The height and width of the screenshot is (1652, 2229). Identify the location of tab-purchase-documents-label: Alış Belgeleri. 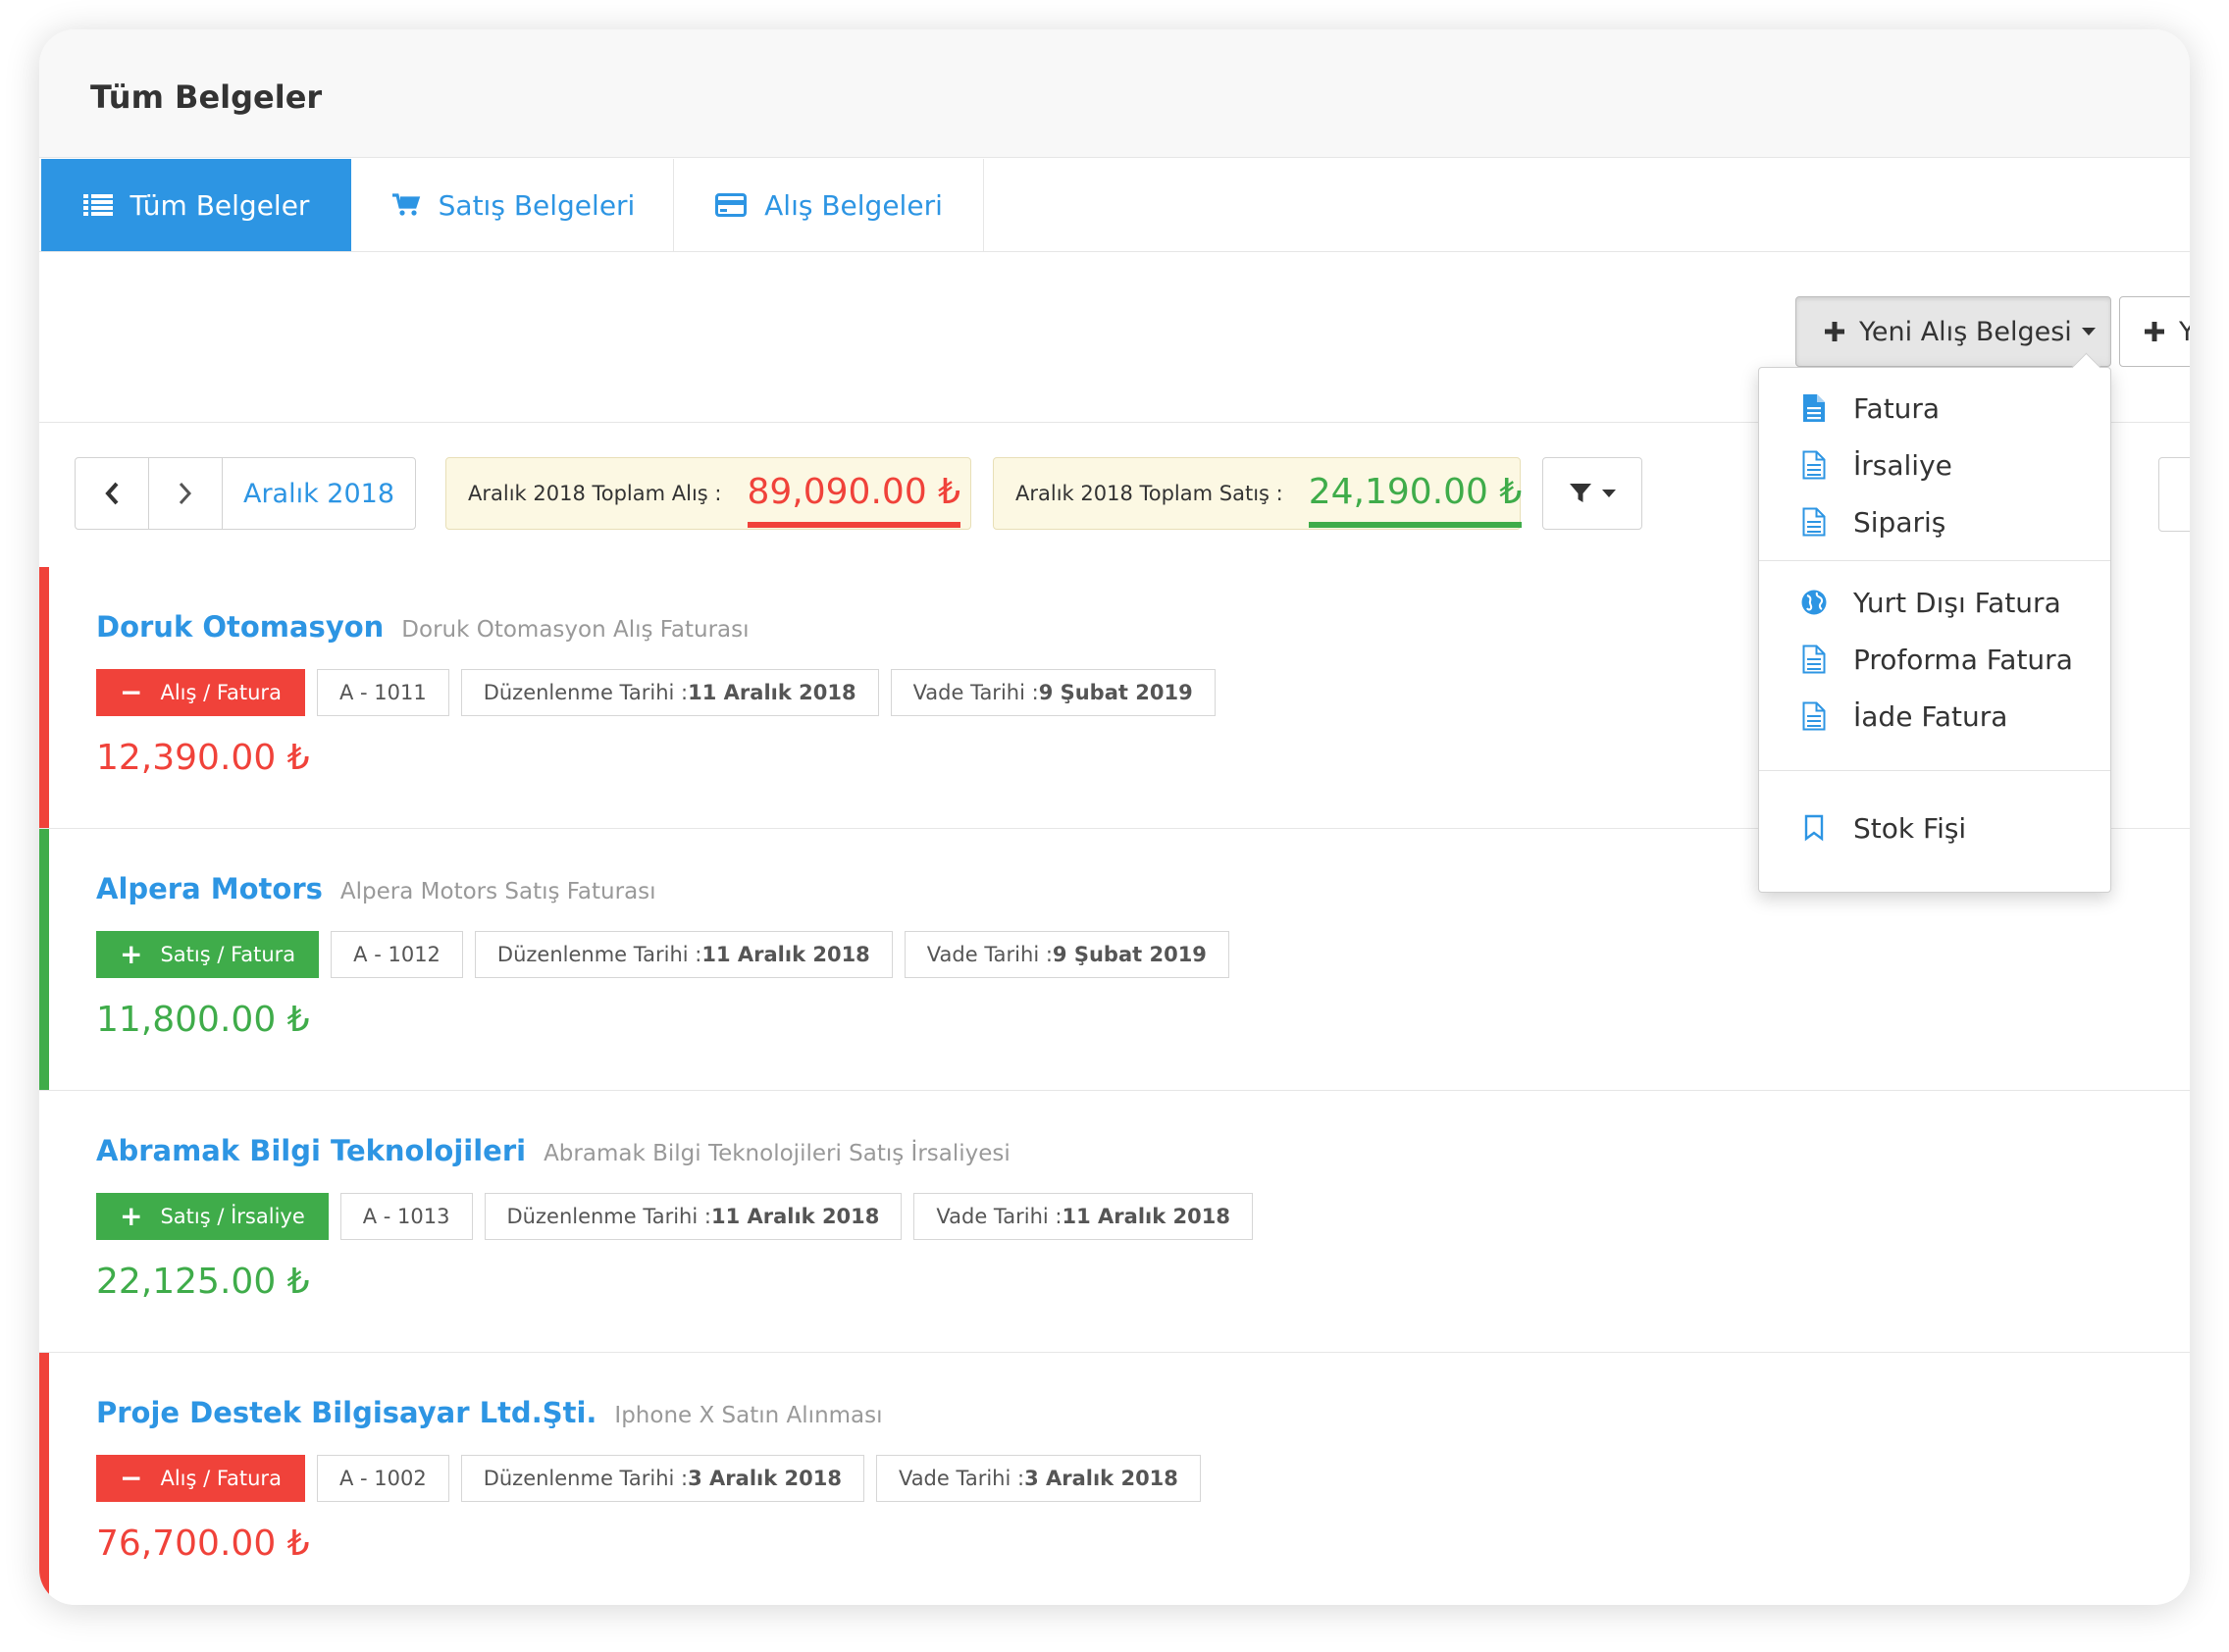
(854, 205).